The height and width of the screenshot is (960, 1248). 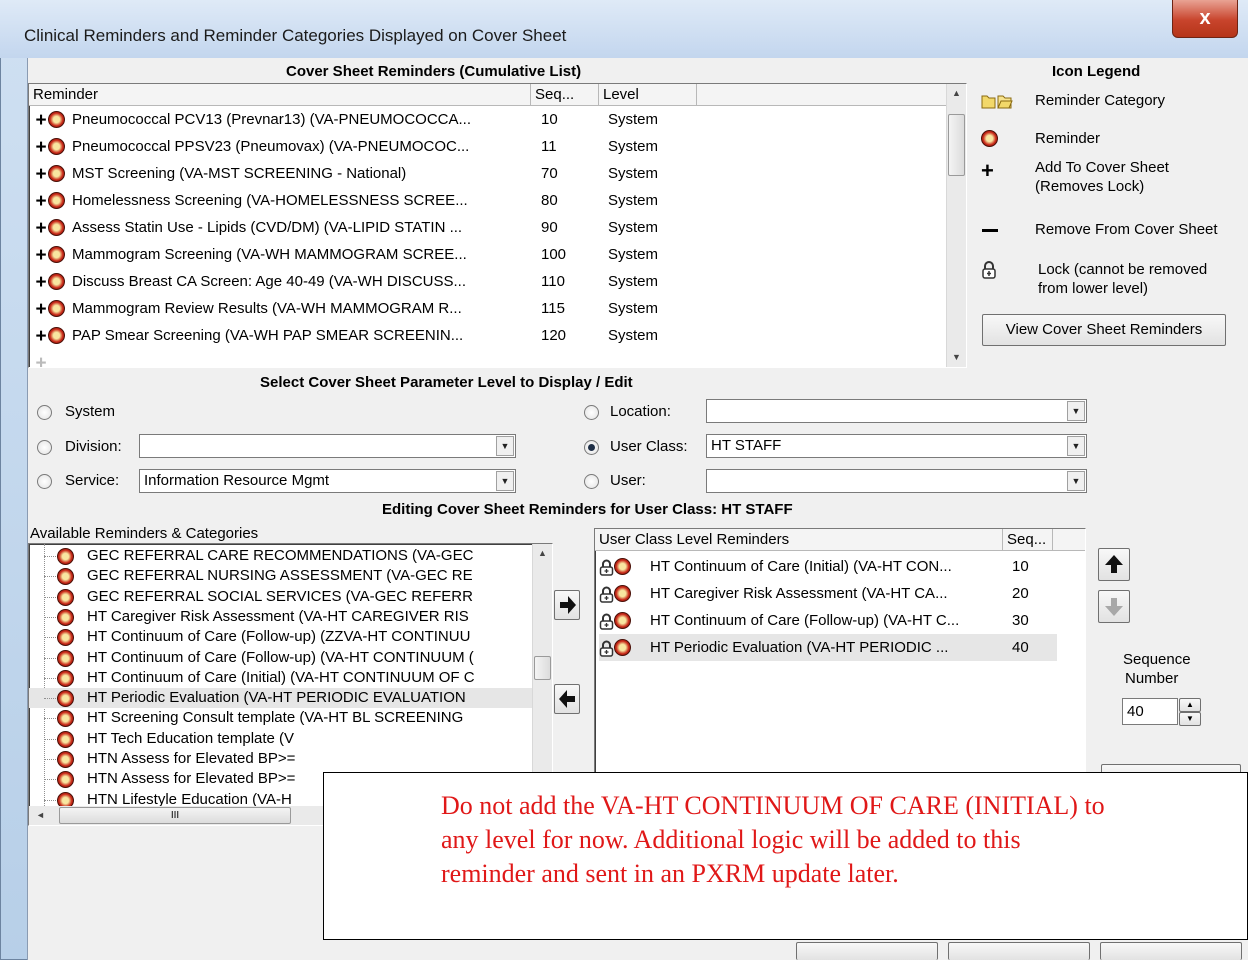 What do you see at coordinates (567, 699) in the screenshot?
I see `remove-arrow-button` at bounding box center [567, 699].